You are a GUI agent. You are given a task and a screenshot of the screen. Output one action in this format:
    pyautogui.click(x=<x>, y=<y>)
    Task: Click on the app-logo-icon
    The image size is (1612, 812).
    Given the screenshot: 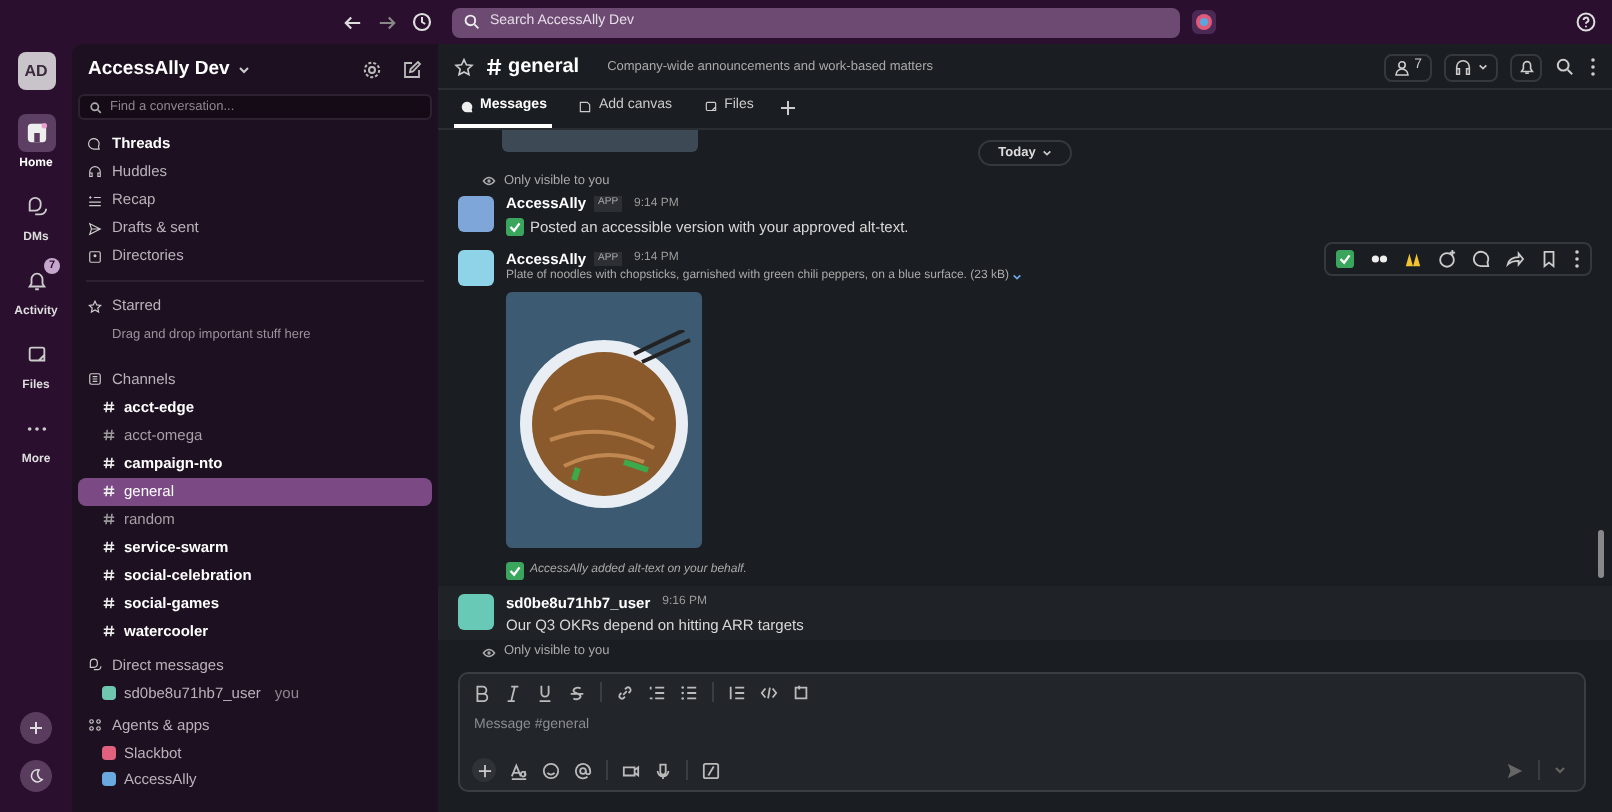 What is the action you would take?
    pyautogui.click(x=1204, y=22)
    